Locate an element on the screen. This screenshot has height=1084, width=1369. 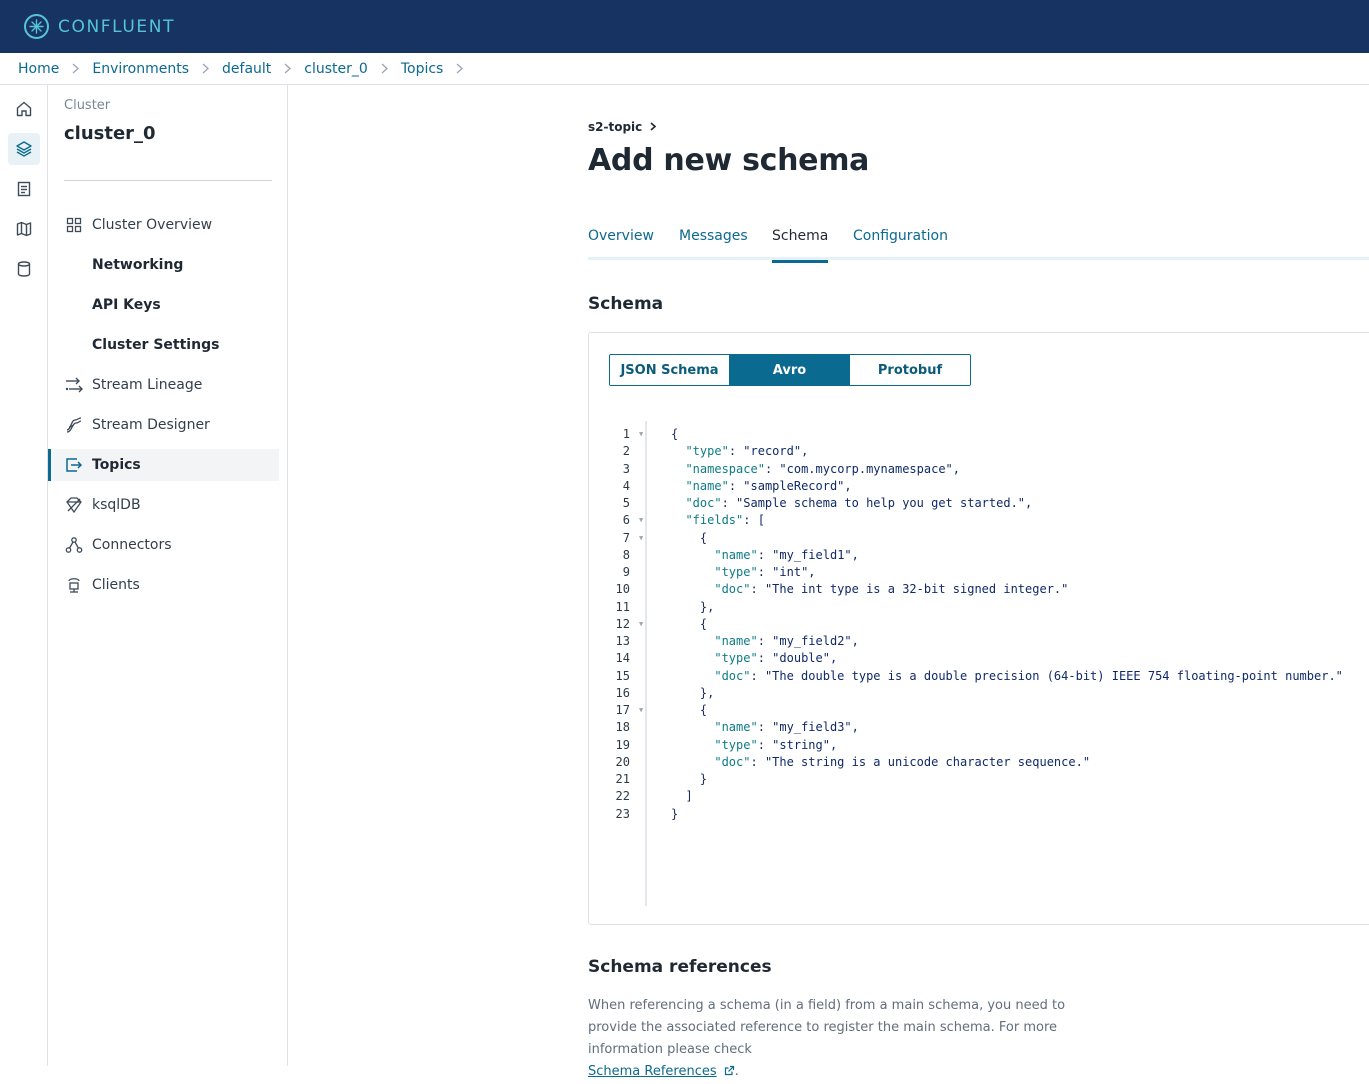
format-protobuf-button: Protobuf is located at coordinates (910, 370).